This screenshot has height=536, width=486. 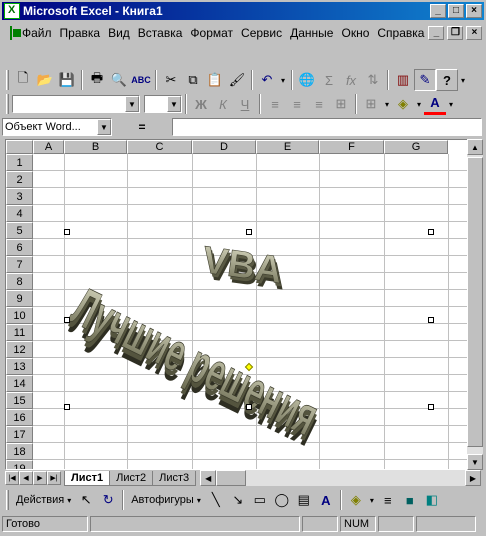 What do you see at coordinates (425, 80) in the screenshot?
I see `drawing-icon: ✎` at bounding box center [425, 80].